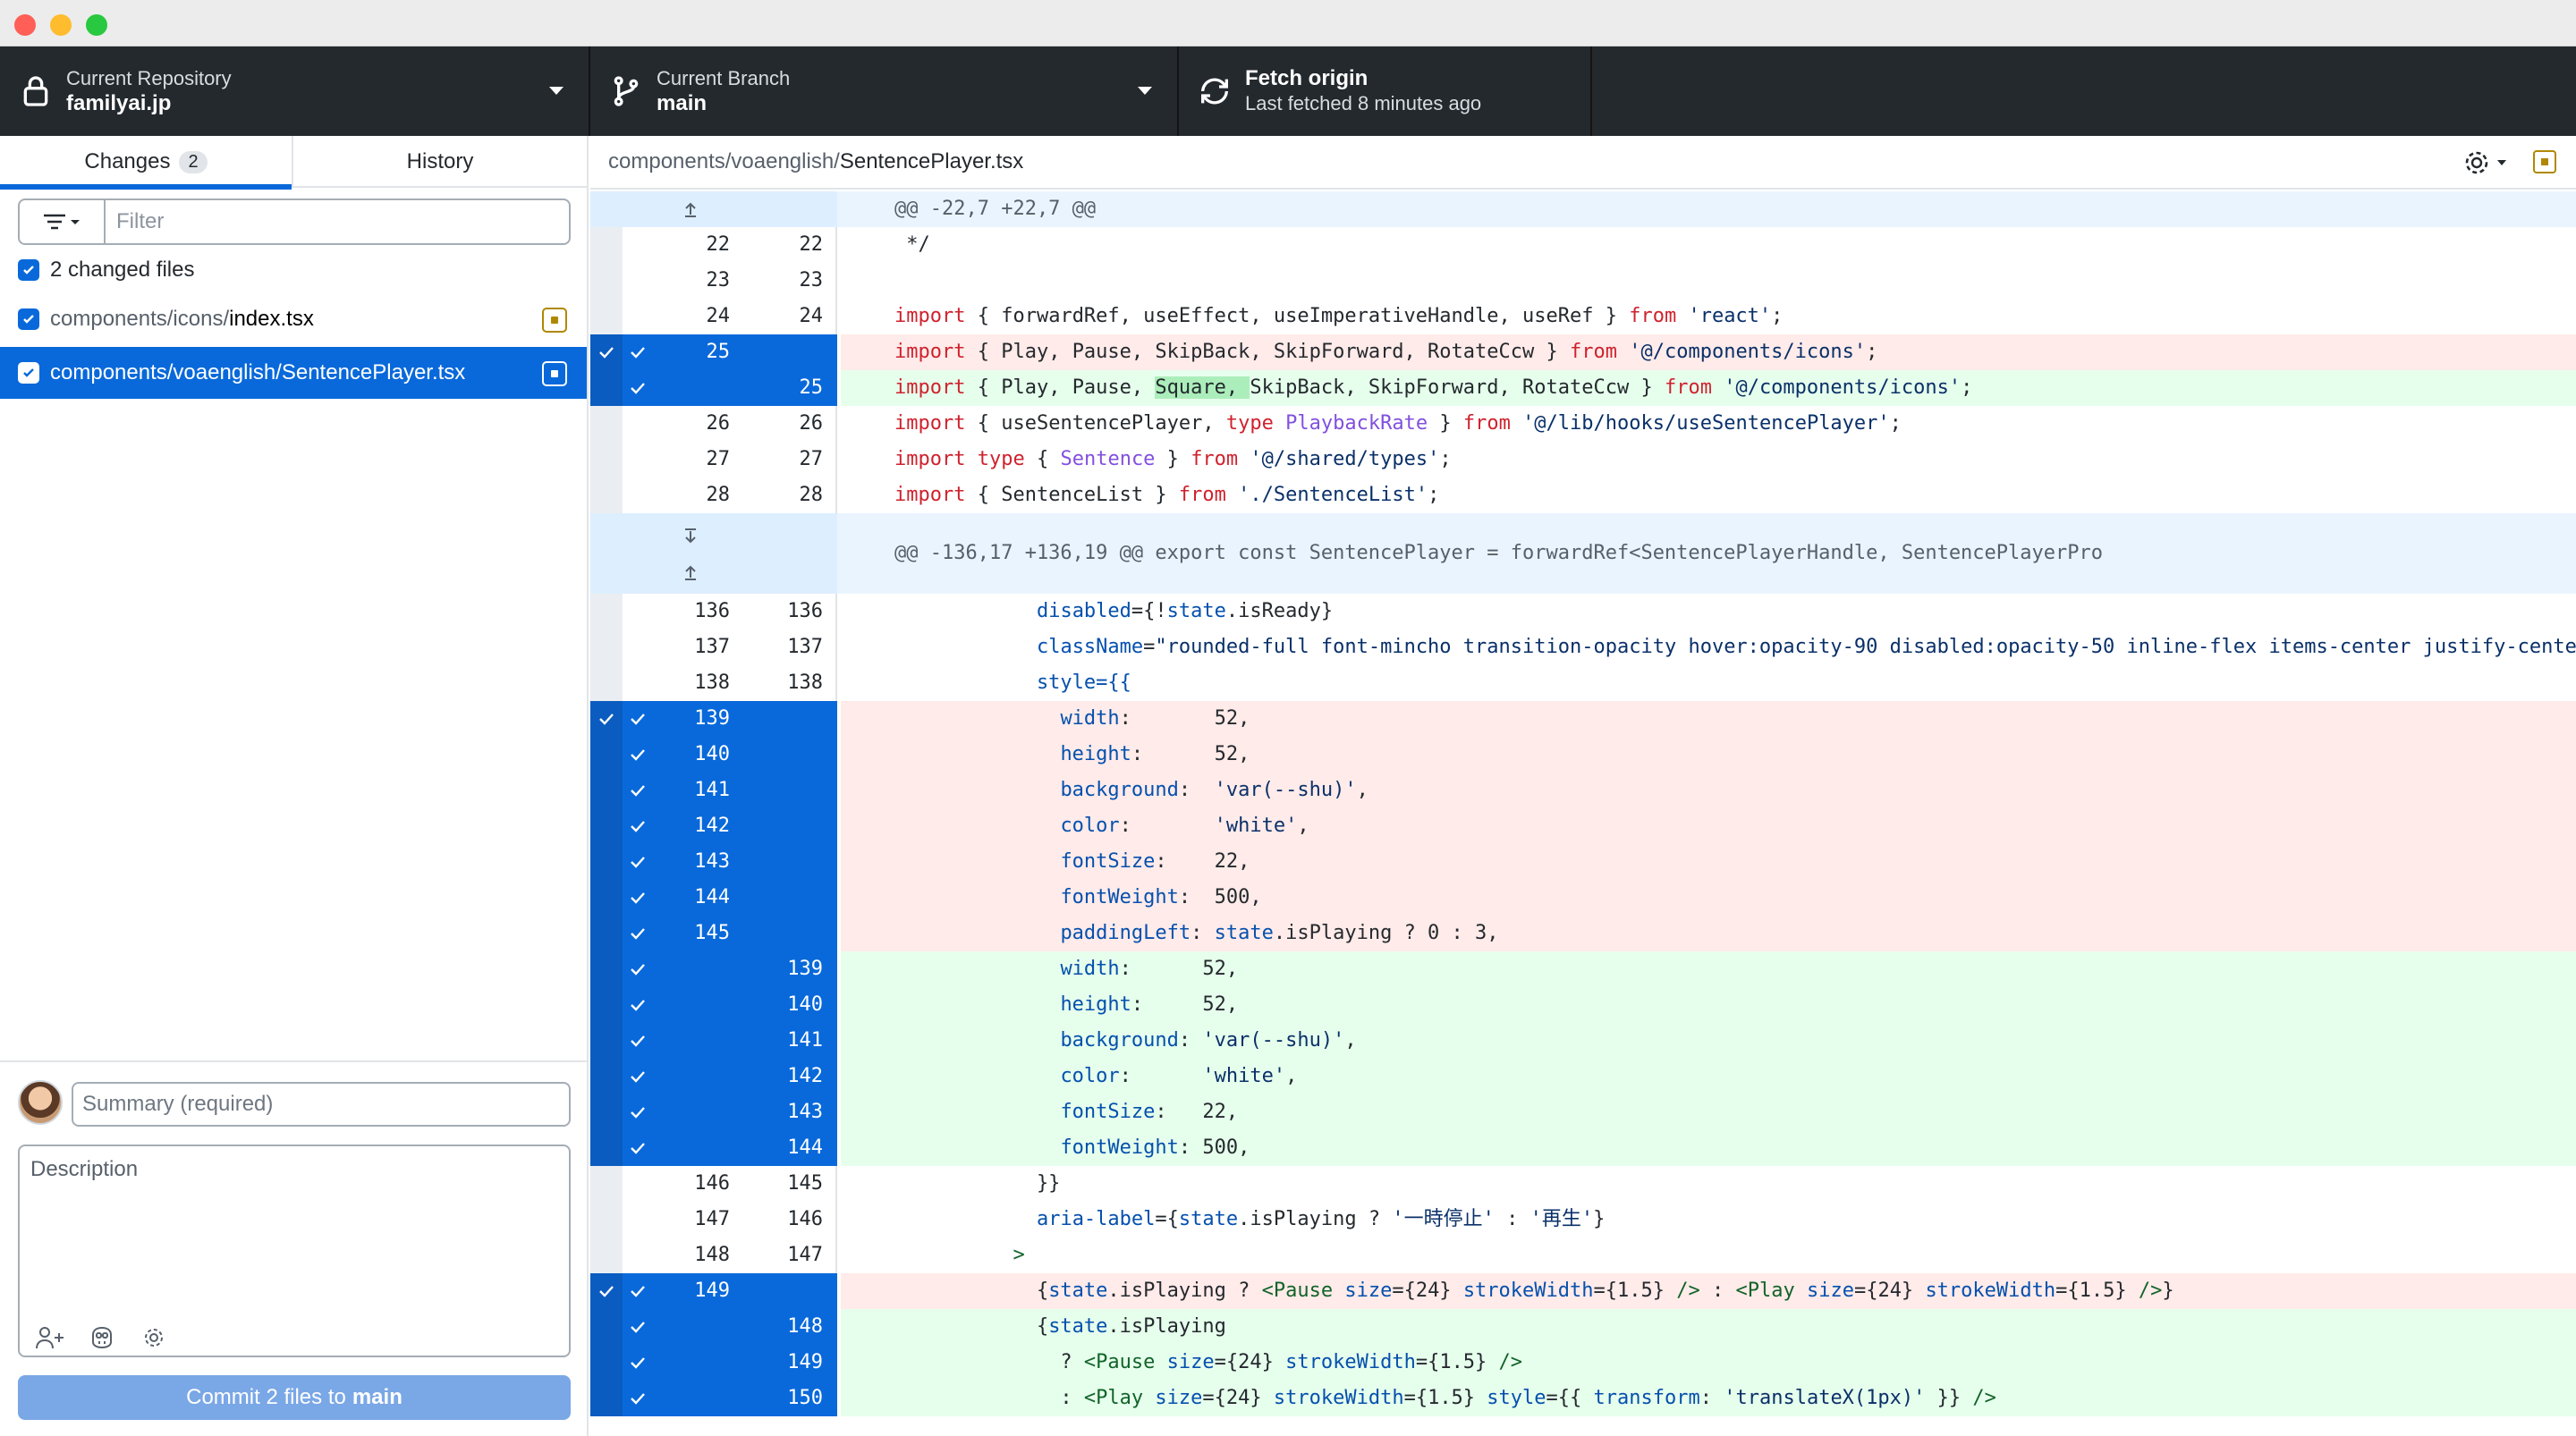 The height and width of the screenshot is (1436, 2576). What do you see at coordinates (794, 1112) in the screenshot?
I see `new-line-number: 143` at bounding box center [794, 1112].